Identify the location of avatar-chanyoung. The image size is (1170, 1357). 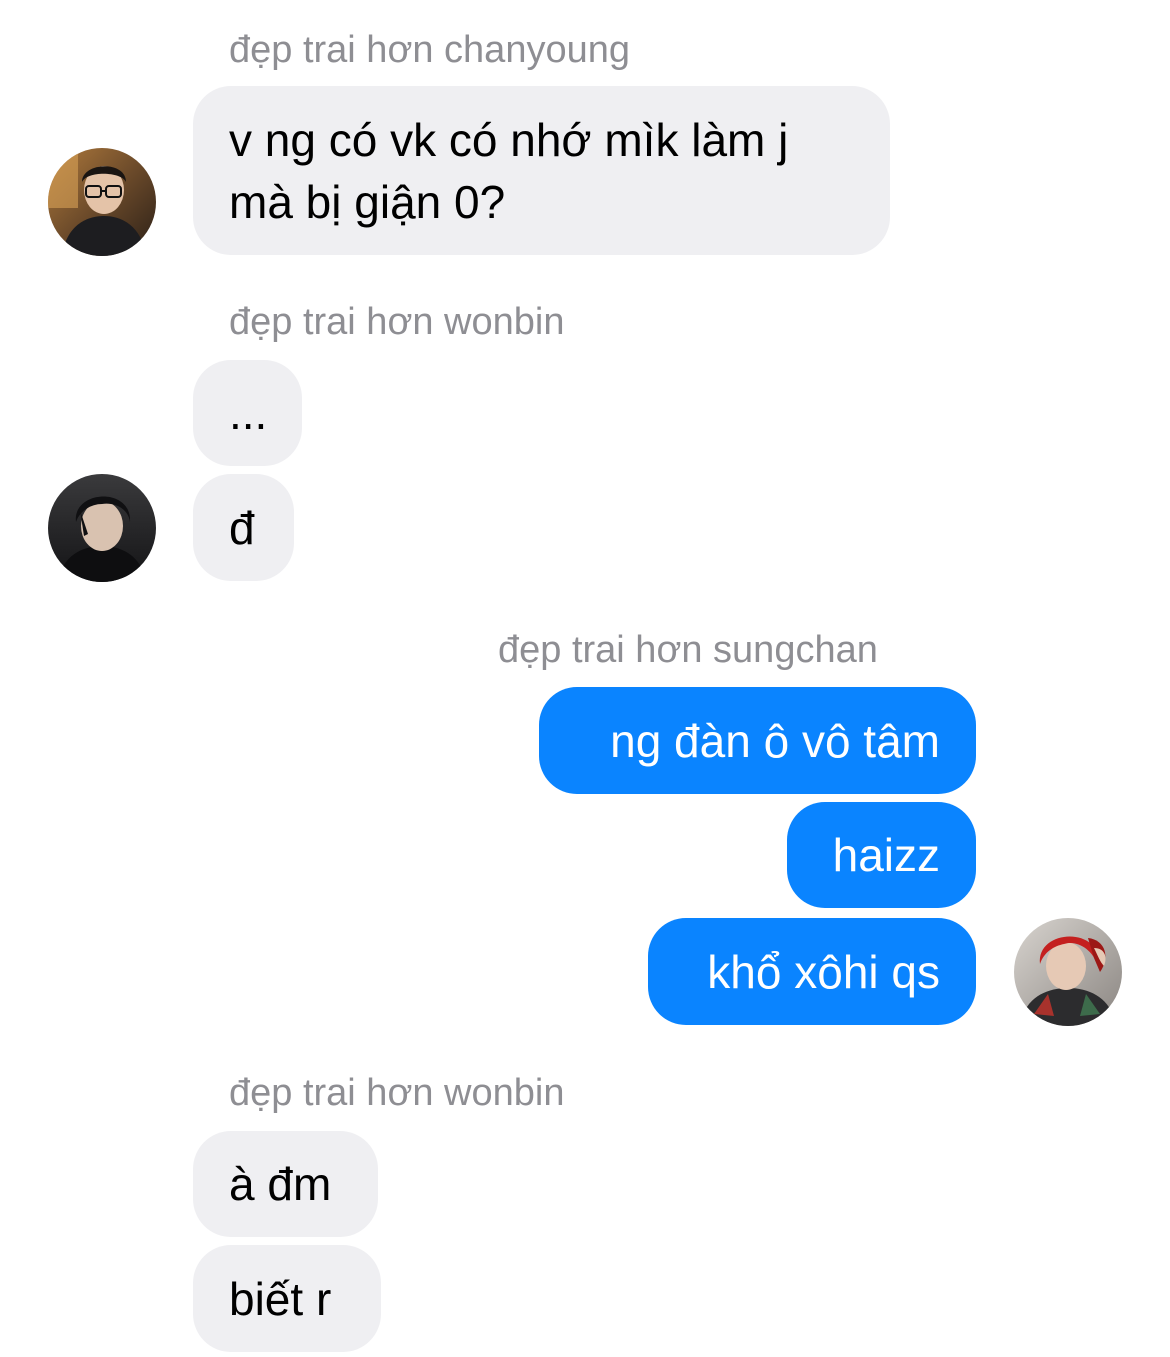
(102, 202).